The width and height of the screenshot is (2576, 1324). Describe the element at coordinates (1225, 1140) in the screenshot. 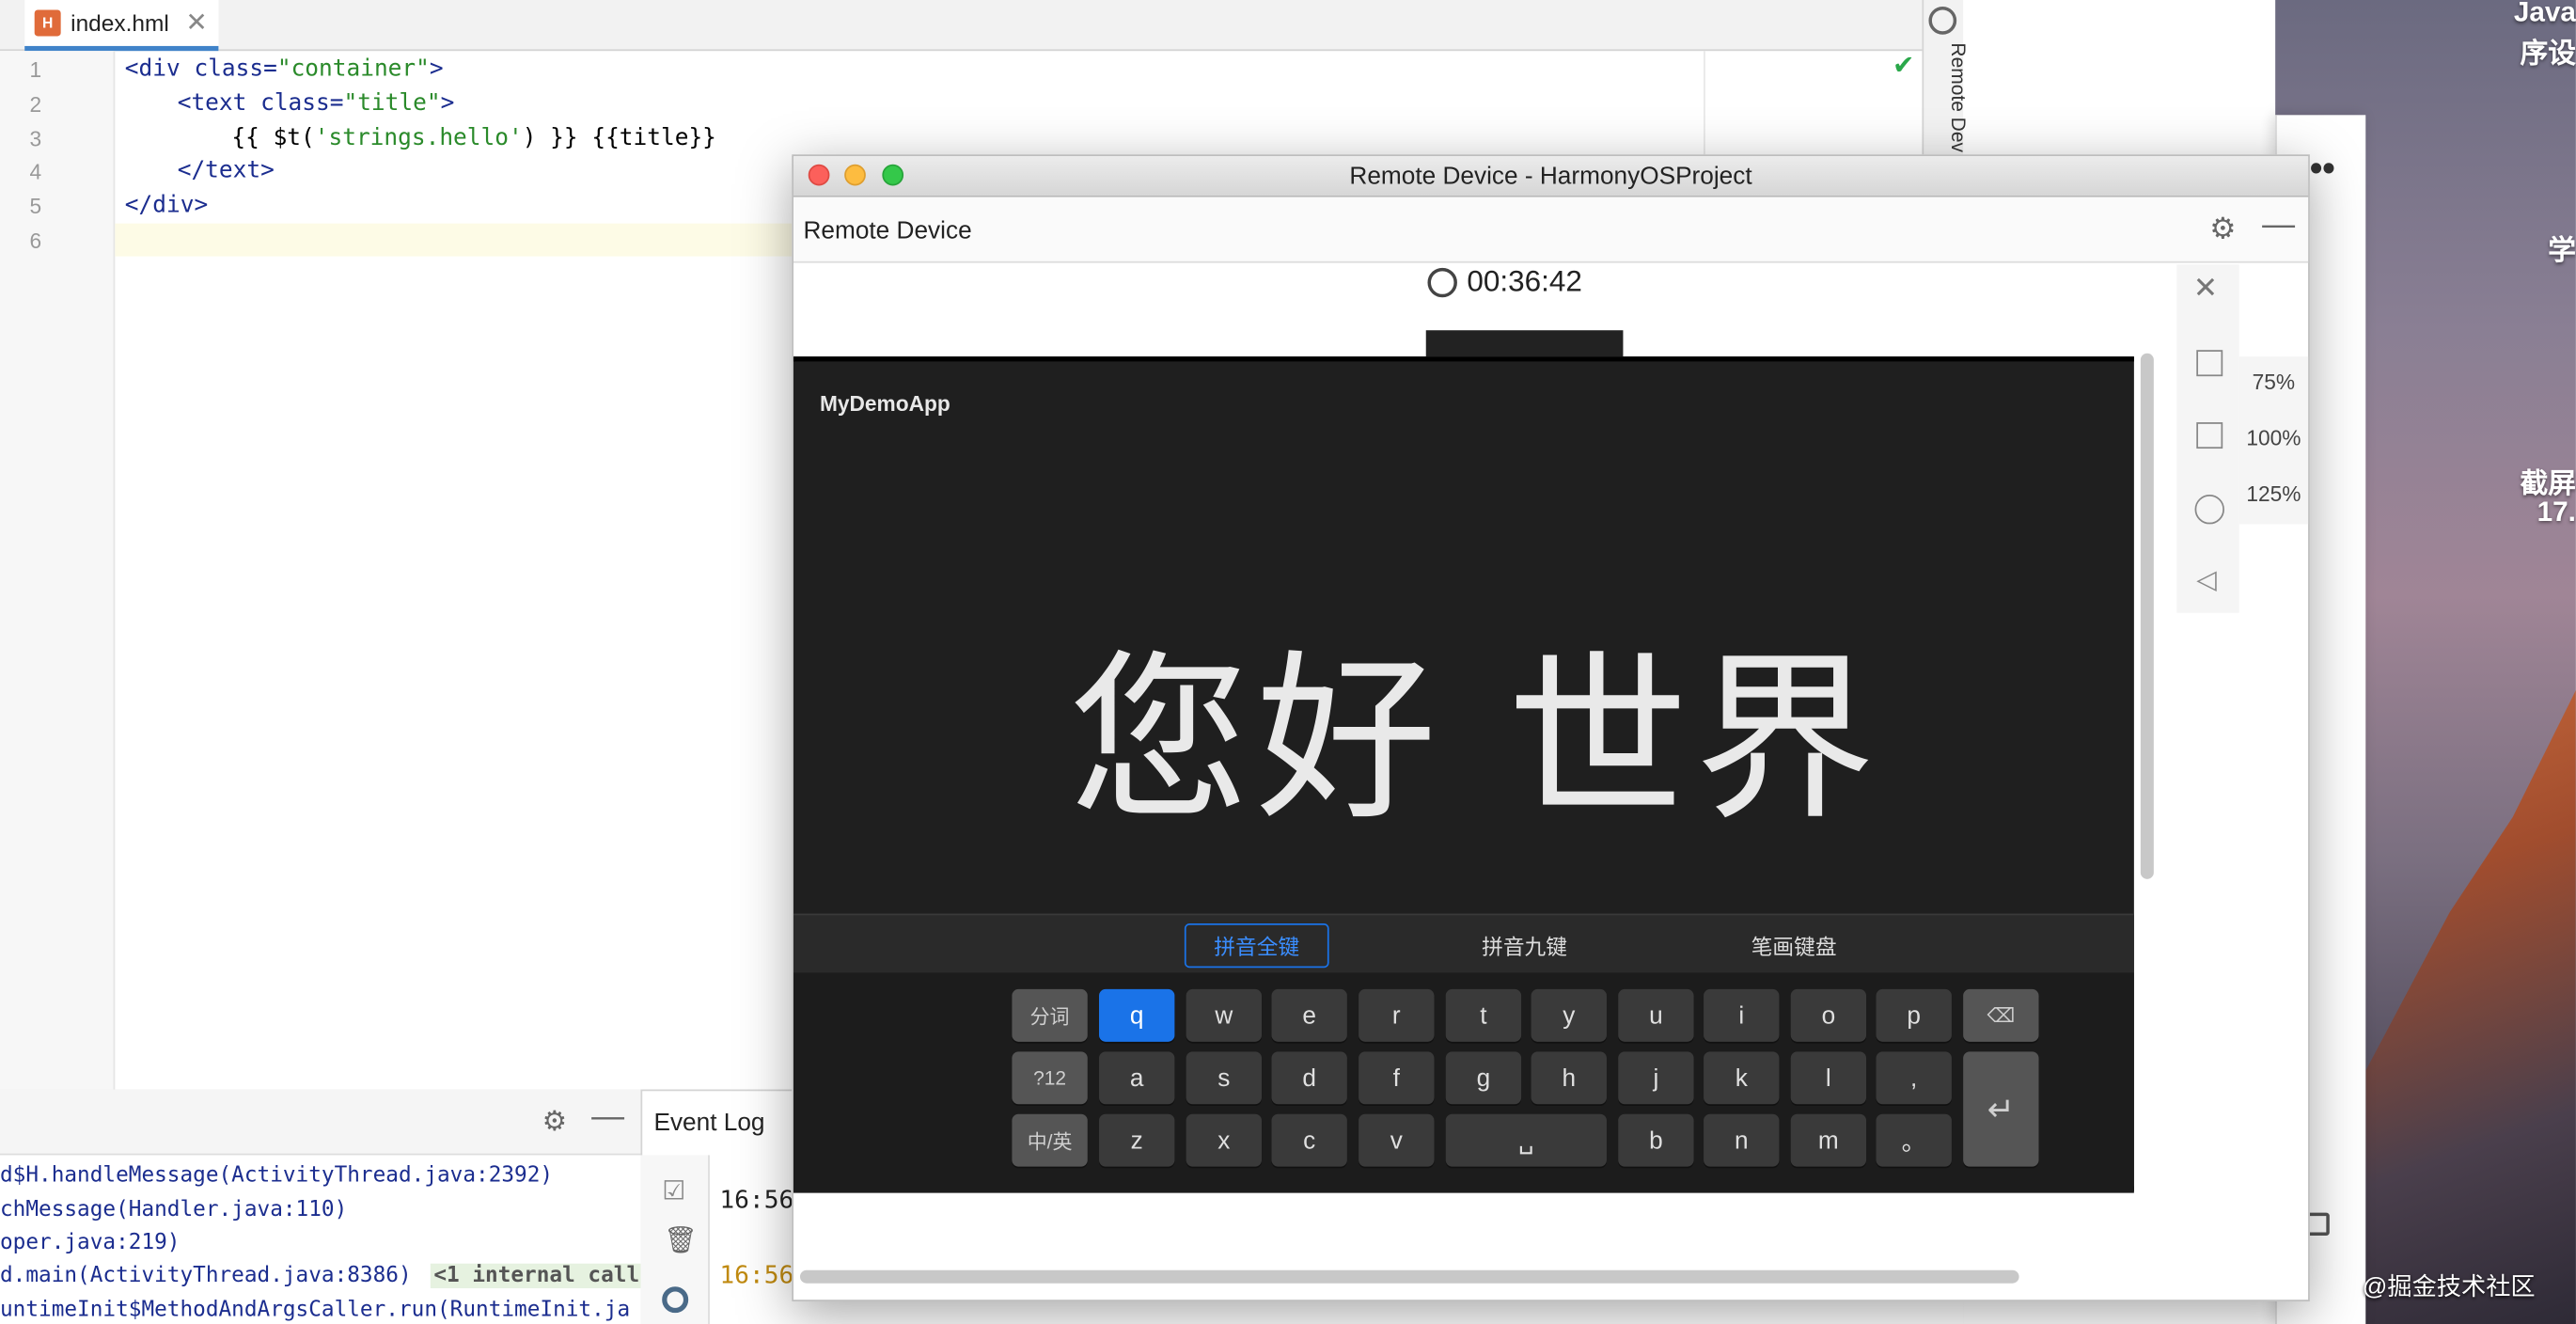

I see `key-x: x` at that location.